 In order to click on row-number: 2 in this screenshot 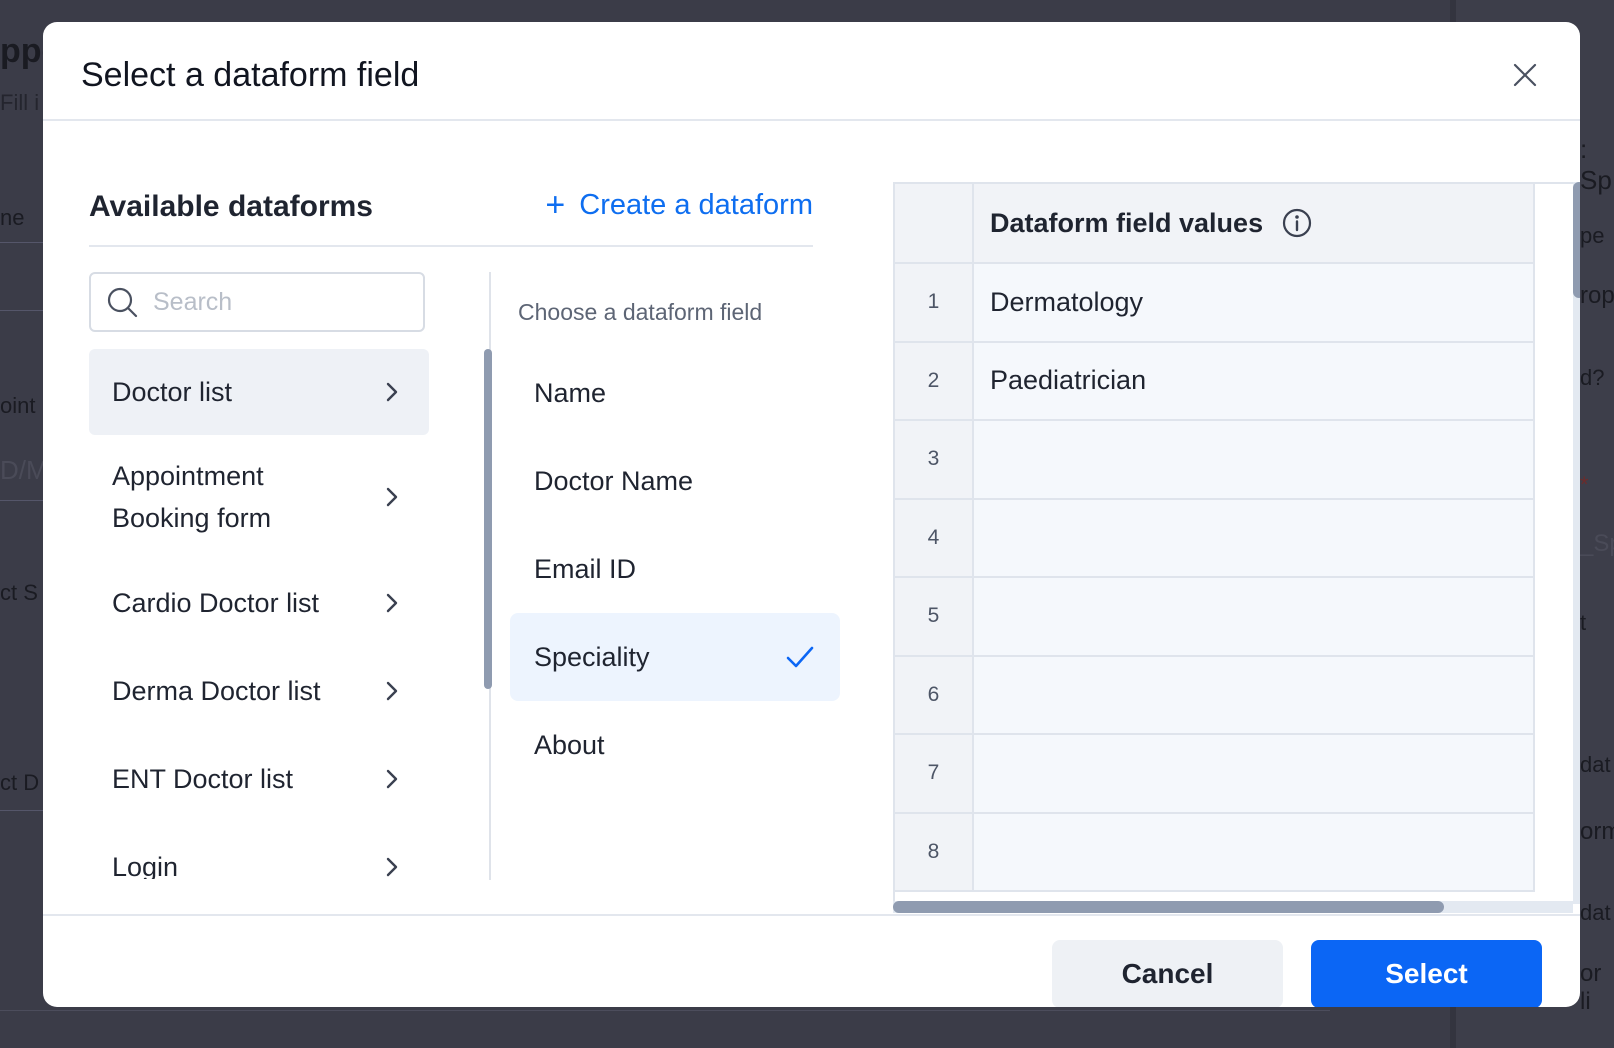, I will do `click(934, 380)`.